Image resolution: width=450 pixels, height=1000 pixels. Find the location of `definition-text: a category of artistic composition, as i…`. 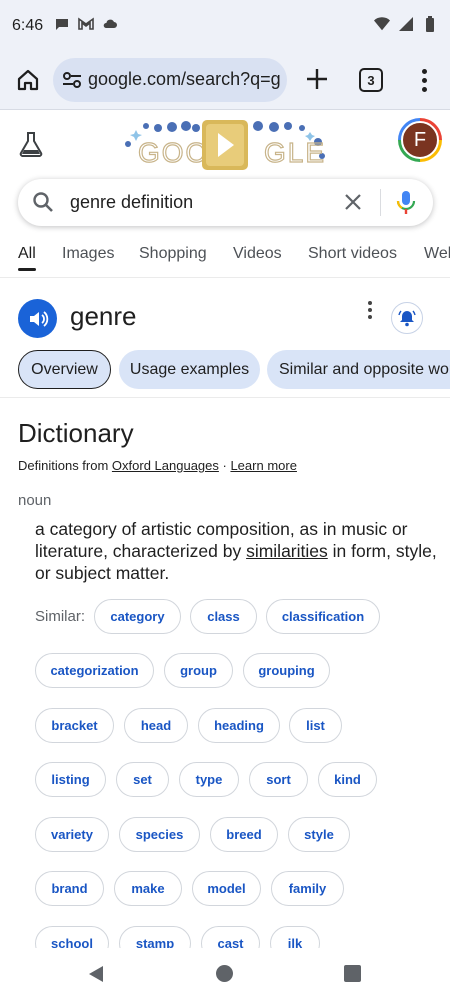

definition-text: a category of artistic composition, as i… is located at coordinates (237, 551).